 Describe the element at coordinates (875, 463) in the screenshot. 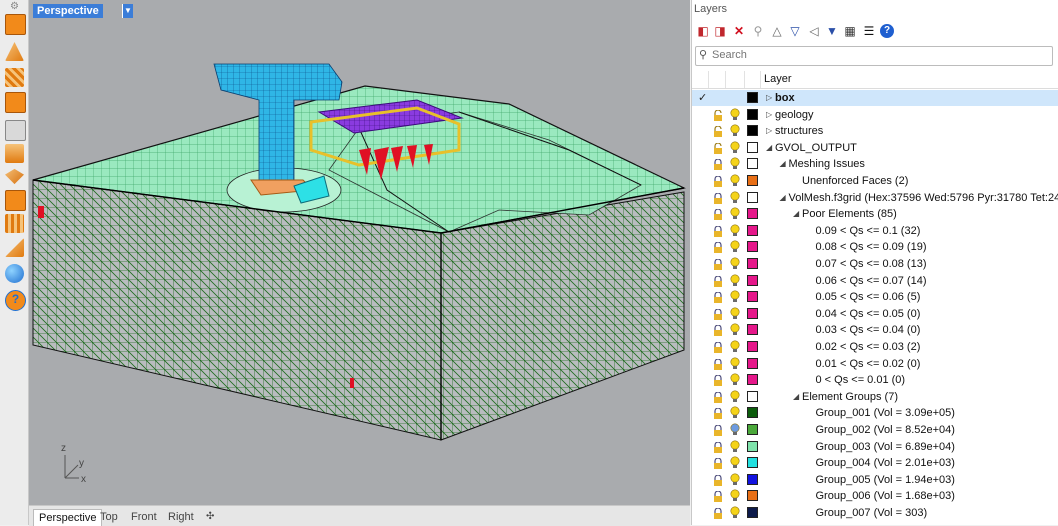

I see `layer-row: Group_004 (Vol = 2.01e+03)` at that location.